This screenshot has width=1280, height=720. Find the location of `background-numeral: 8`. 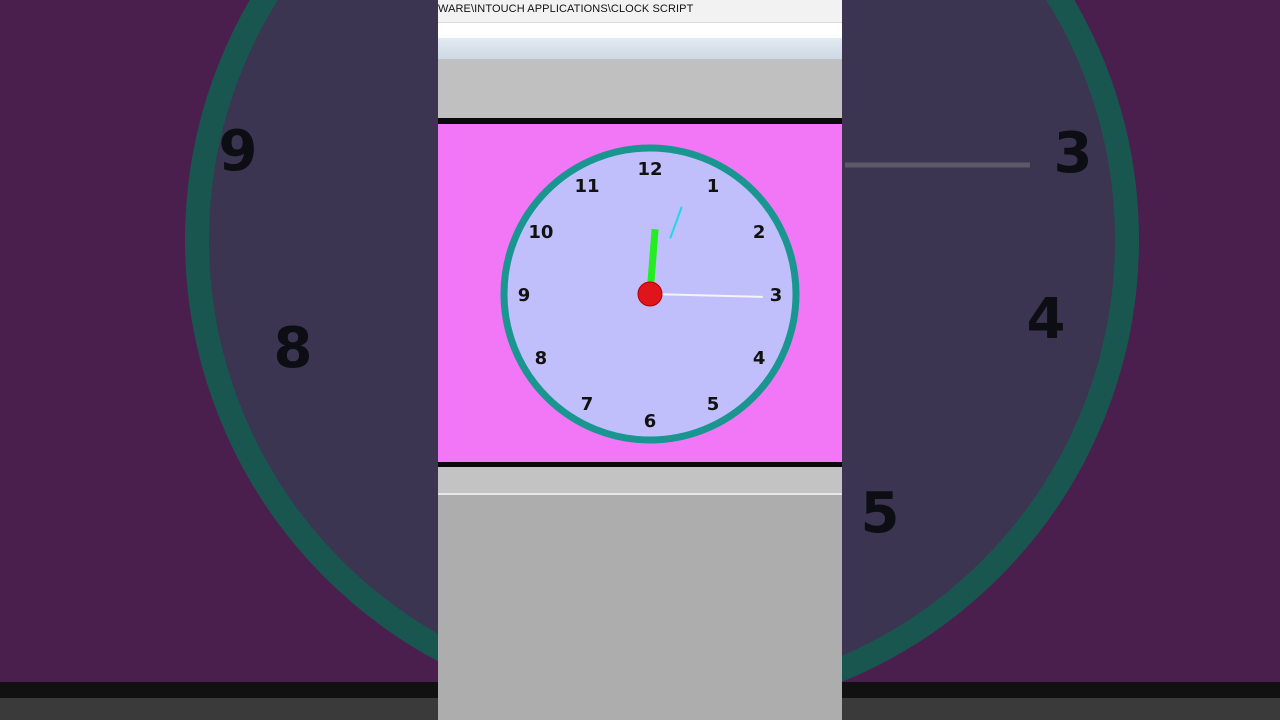

background-numeral: 8 is located at coordinates (293, 348).